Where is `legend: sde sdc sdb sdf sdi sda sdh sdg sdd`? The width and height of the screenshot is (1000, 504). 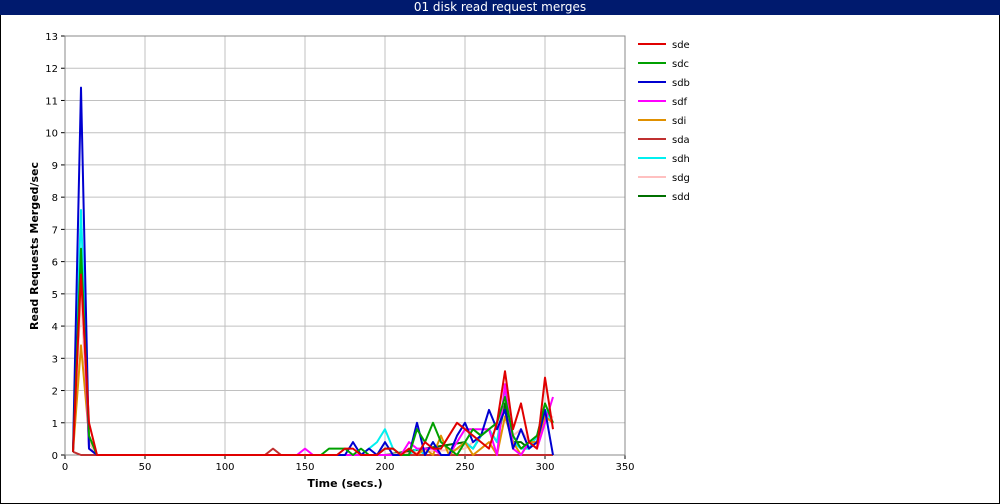 legend: sde sdc sdb sdf sdi sda sdh sdg sdd is located at coordinates (664, 121).